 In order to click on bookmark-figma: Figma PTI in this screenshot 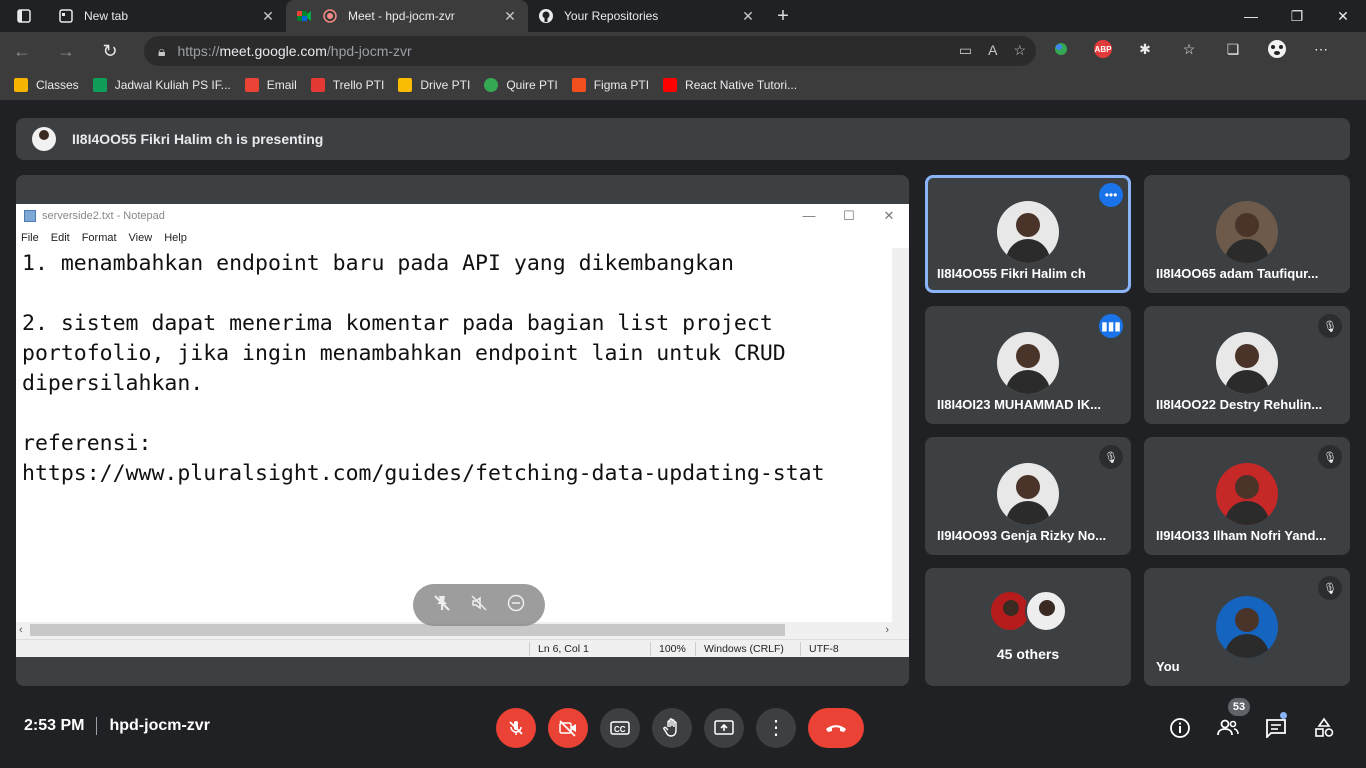, I will do `click(610, 85)`.